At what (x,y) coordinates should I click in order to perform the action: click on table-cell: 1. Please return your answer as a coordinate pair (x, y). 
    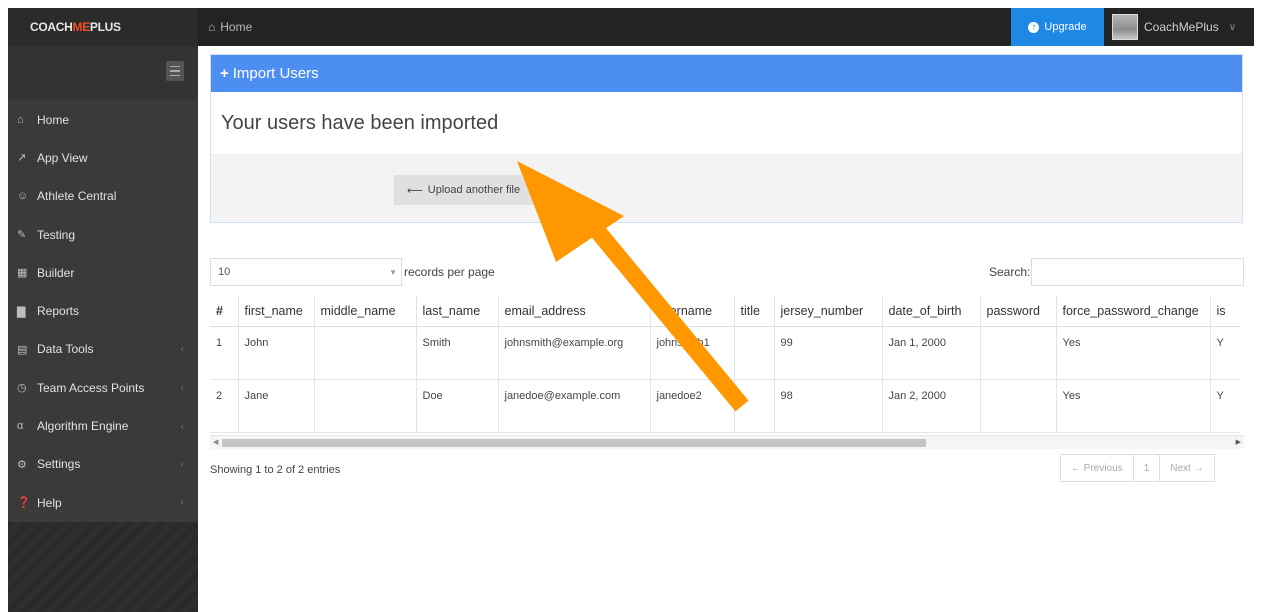
    Looking at the image, I should click on (224, 353).